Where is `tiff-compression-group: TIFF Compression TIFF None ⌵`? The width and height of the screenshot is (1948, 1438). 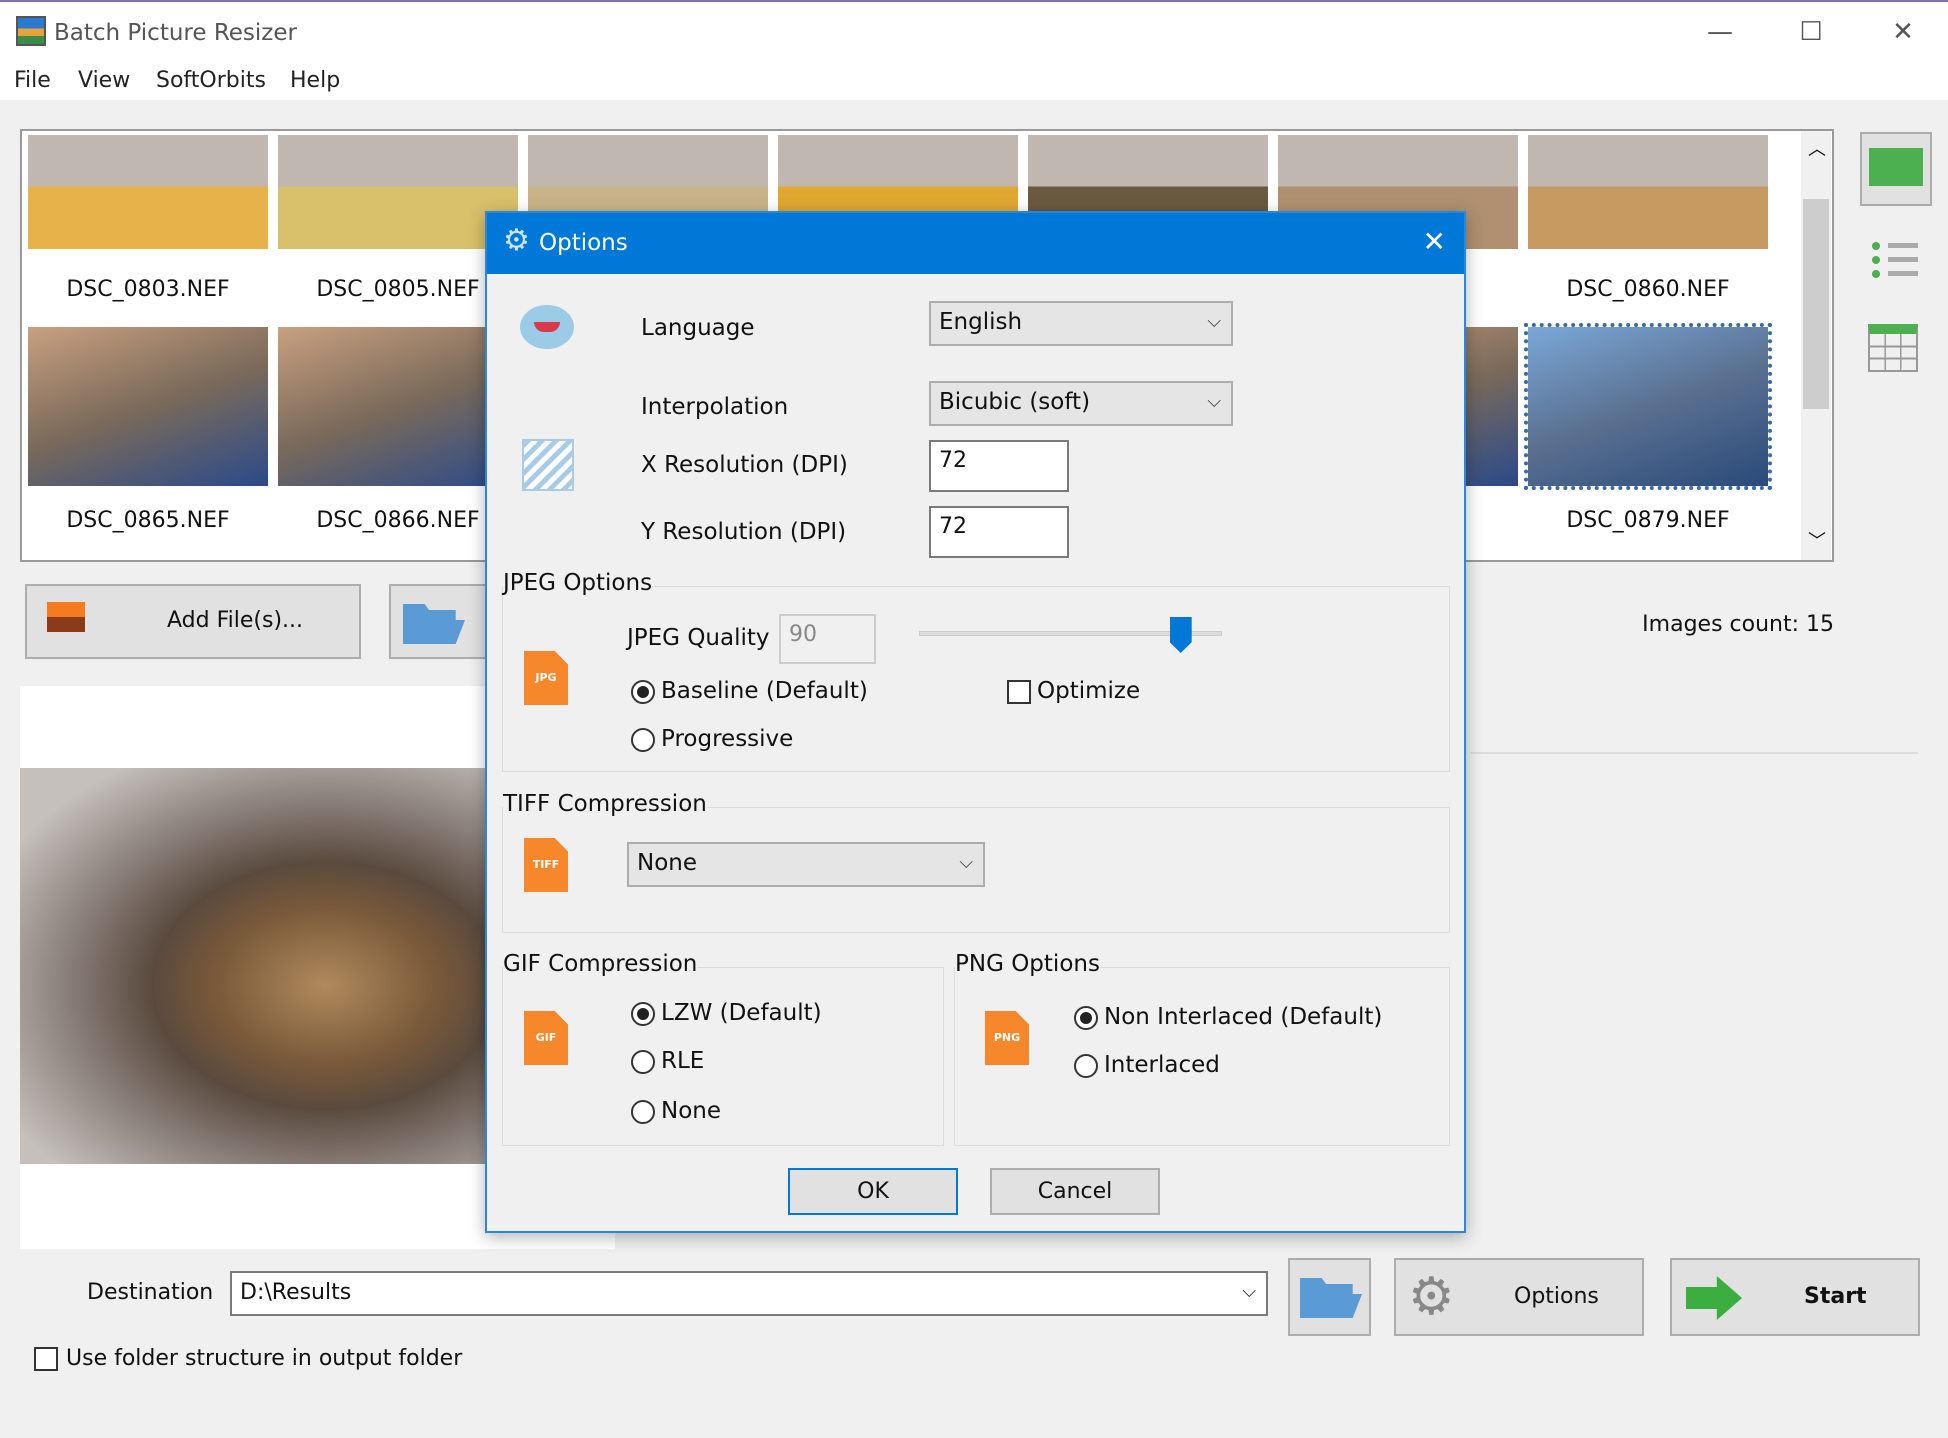
tiff-compression-group: TIFF Compression TIFF None ⌵ is located at coordinates (976, 862).